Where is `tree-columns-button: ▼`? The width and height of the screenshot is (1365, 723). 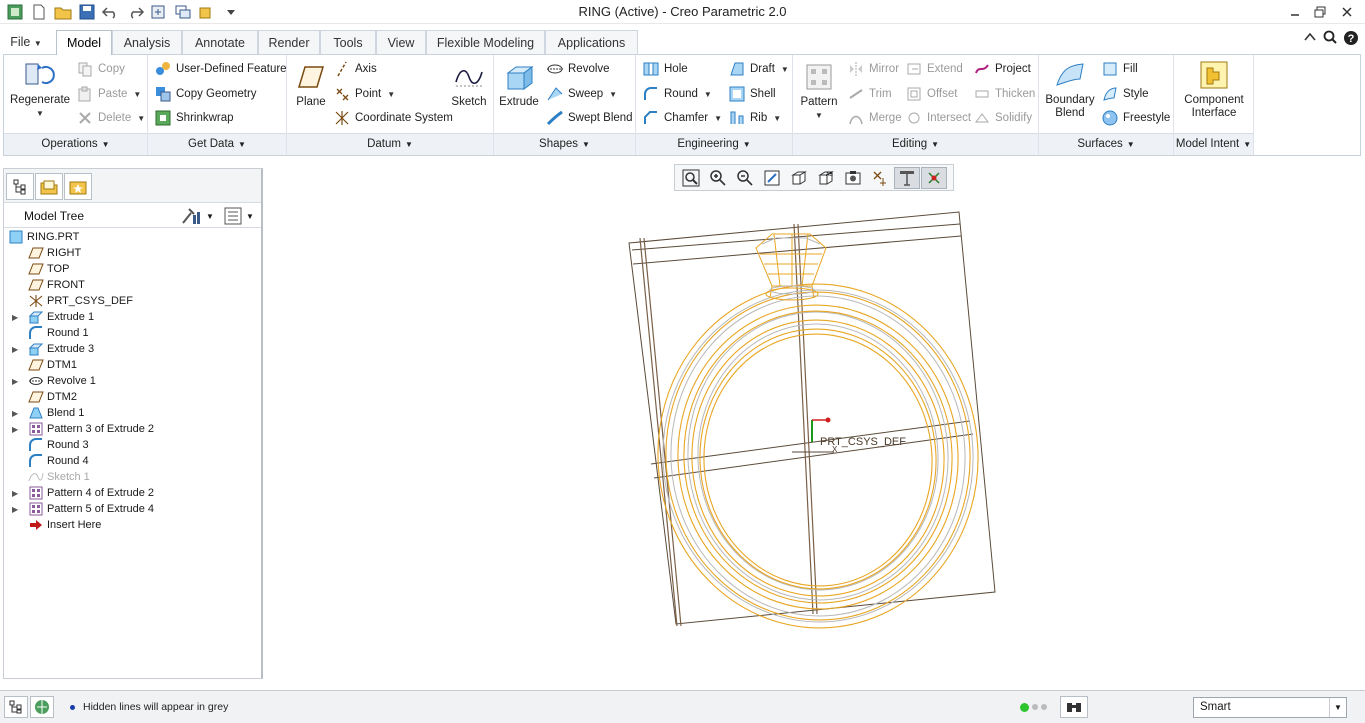
tree-columns-button: ▼ is located at coordinates (239, 216).